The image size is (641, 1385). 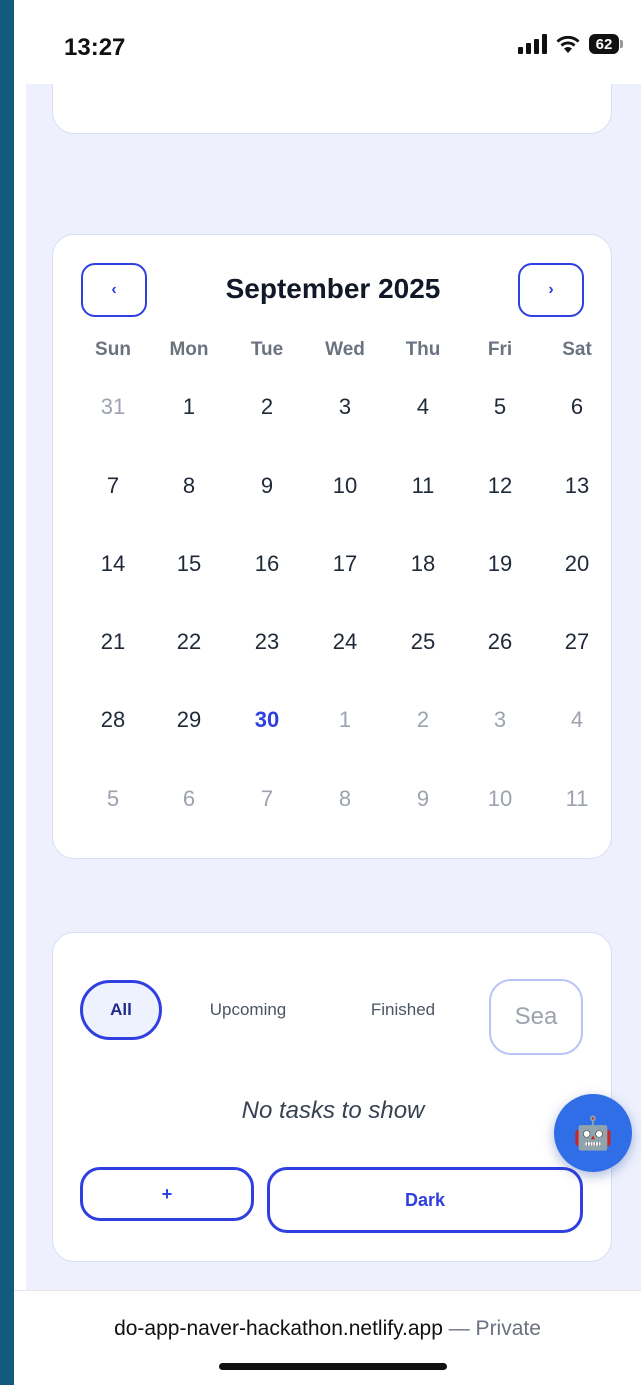 What do you see at coordinates (113, 720) in the screenshot?
I see `calendar-day: 28` at bounding box center [113, 720].